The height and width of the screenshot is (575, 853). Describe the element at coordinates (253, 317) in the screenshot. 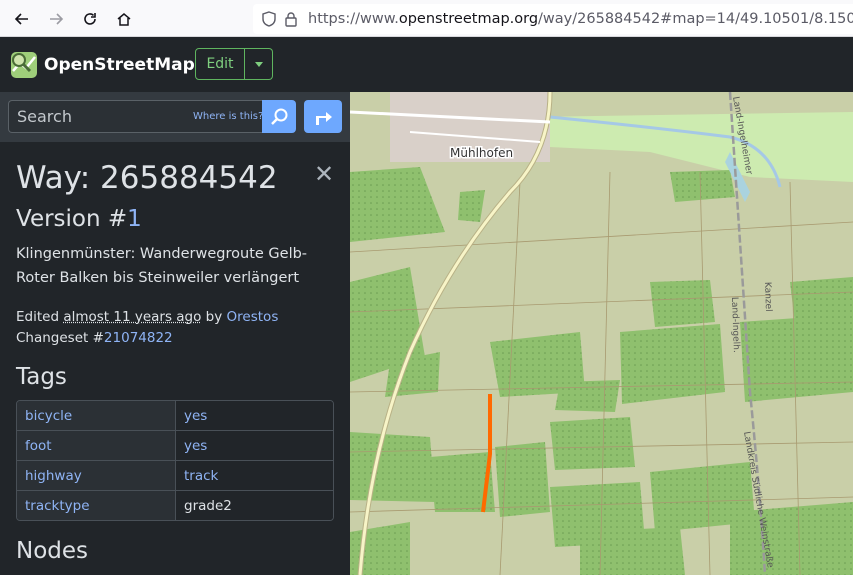

I see `editor-link: Orestos` at that location.